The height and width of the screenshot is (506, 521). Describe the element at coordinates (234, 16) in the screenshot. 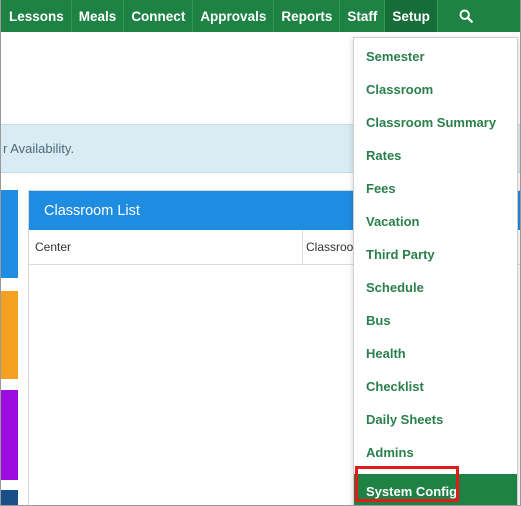

I see `nav-approvals: Approvals` at that location.